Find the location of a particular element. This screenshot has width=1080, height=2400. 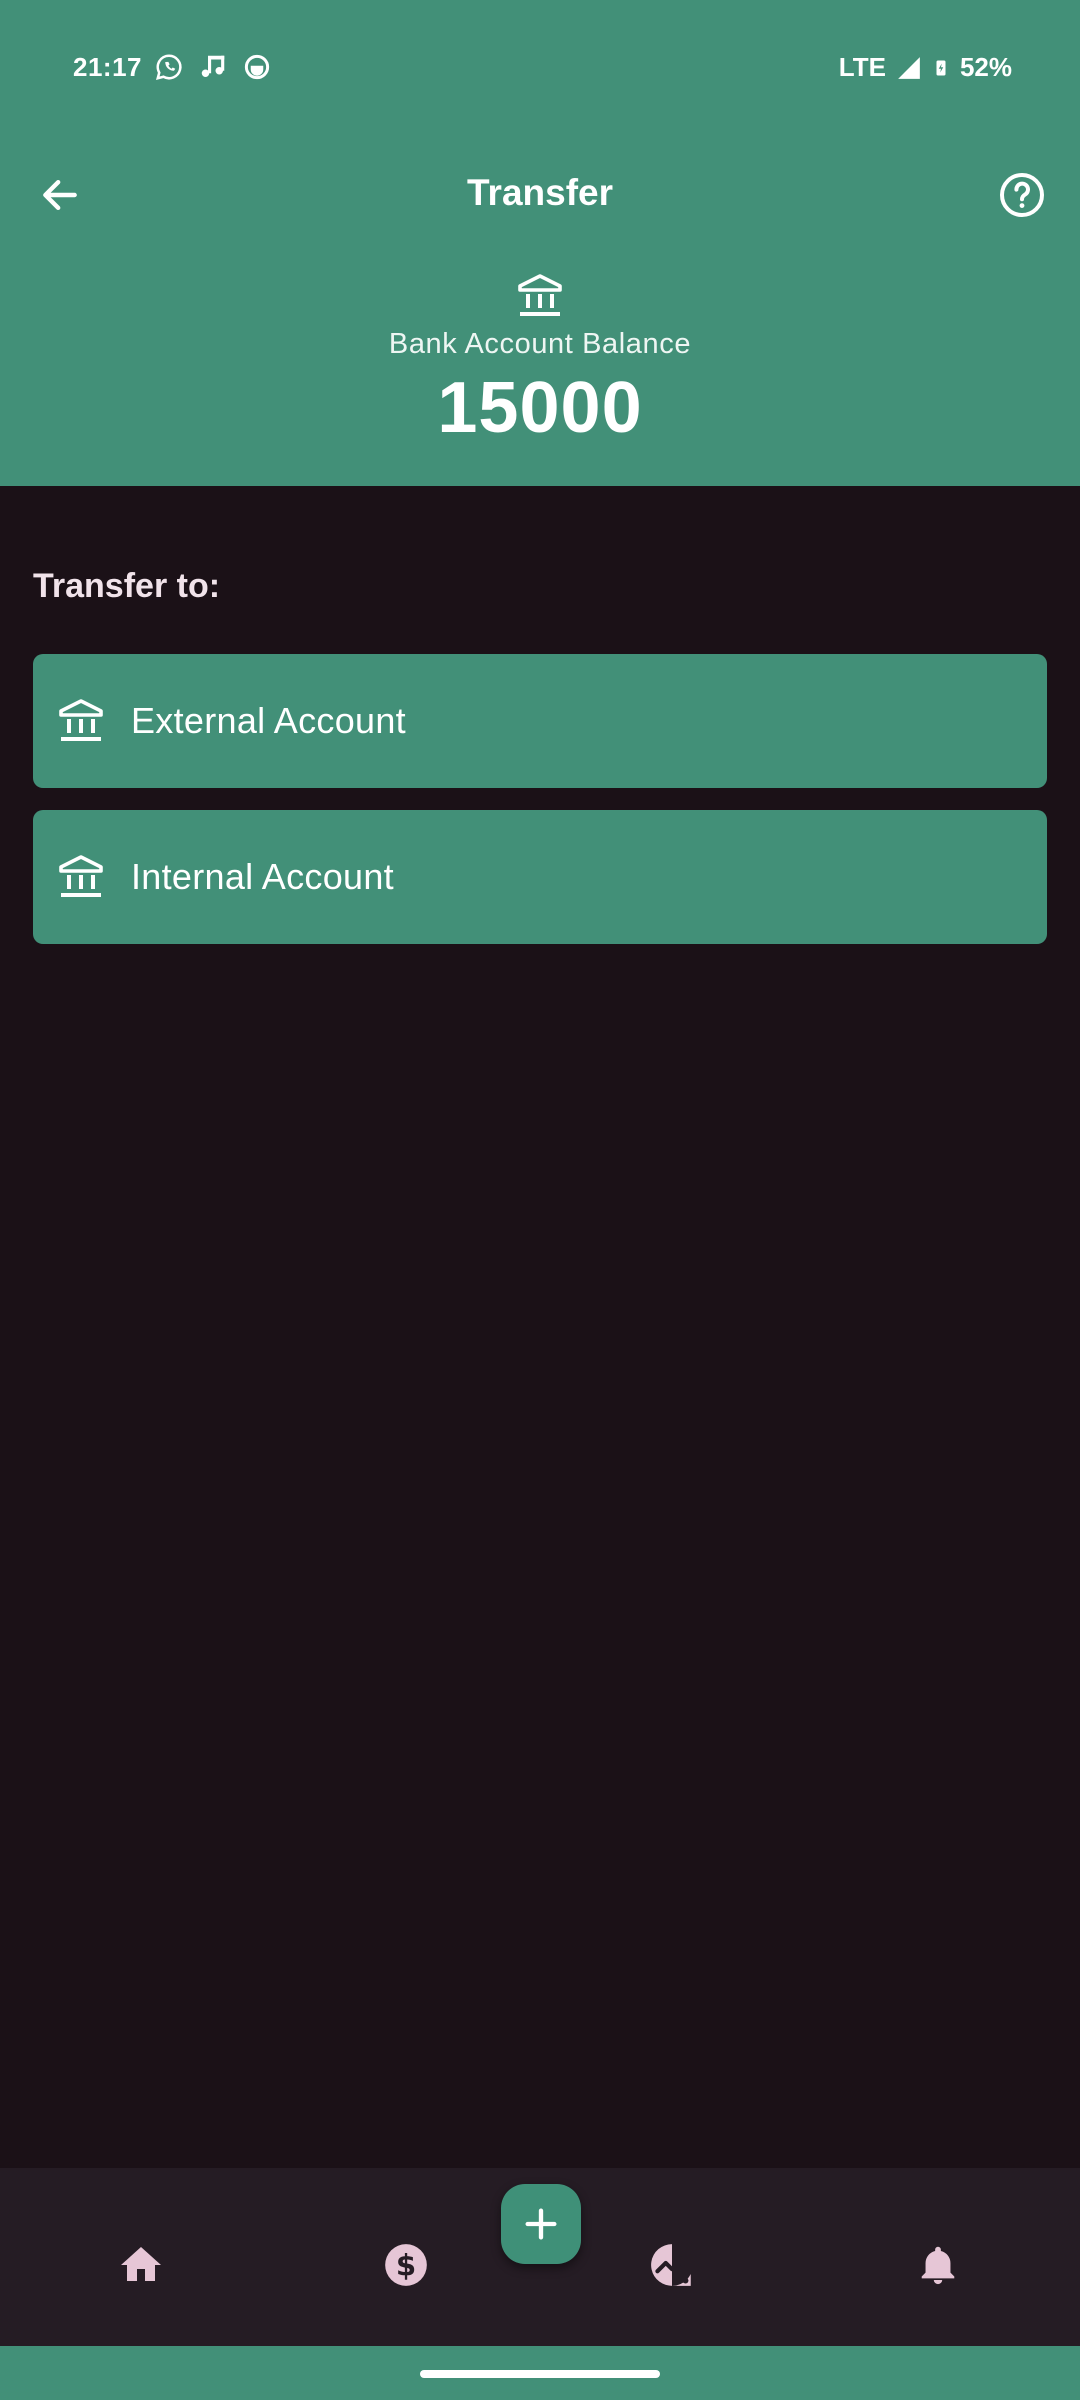

nav-budget: $ is located at coordinates (406, 2265).